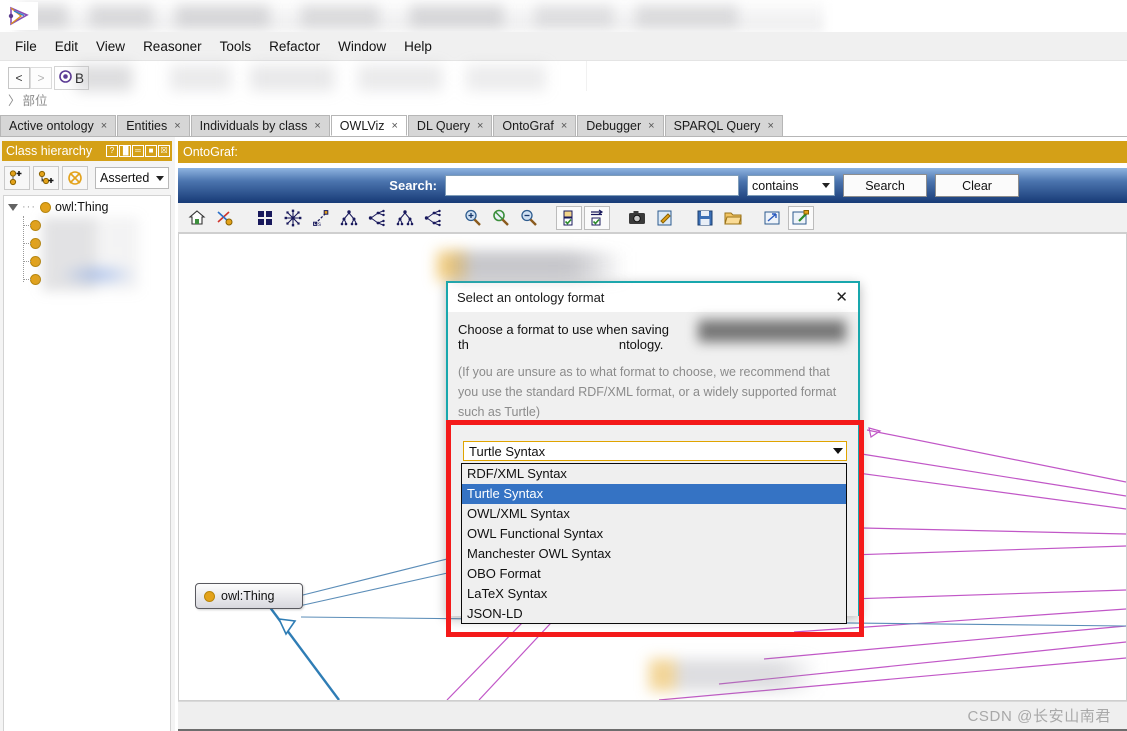 The width and height of the screenshot is (1127, 731). I want to click on open-icon, so click(733, 218).